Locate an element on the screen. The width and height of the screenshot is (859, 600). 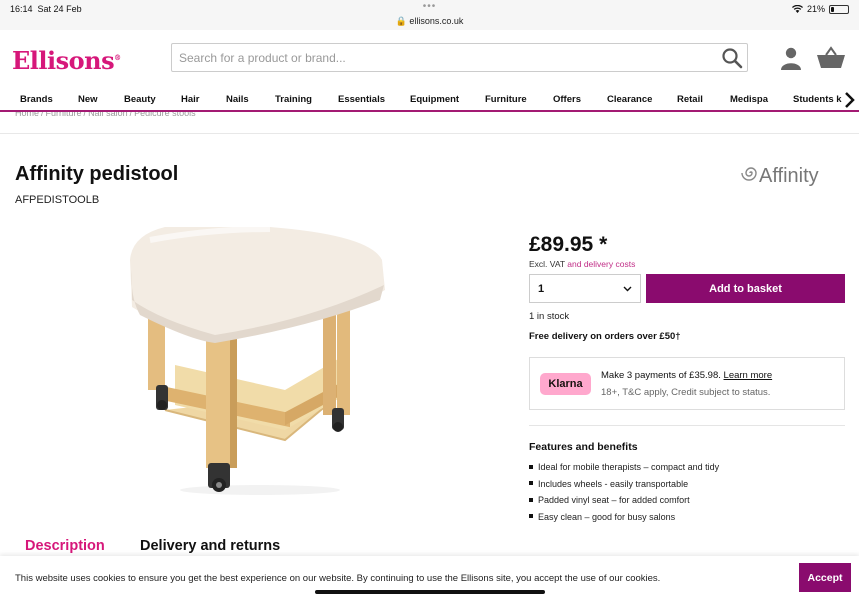
search-icon is located at coordinates (732, 58).